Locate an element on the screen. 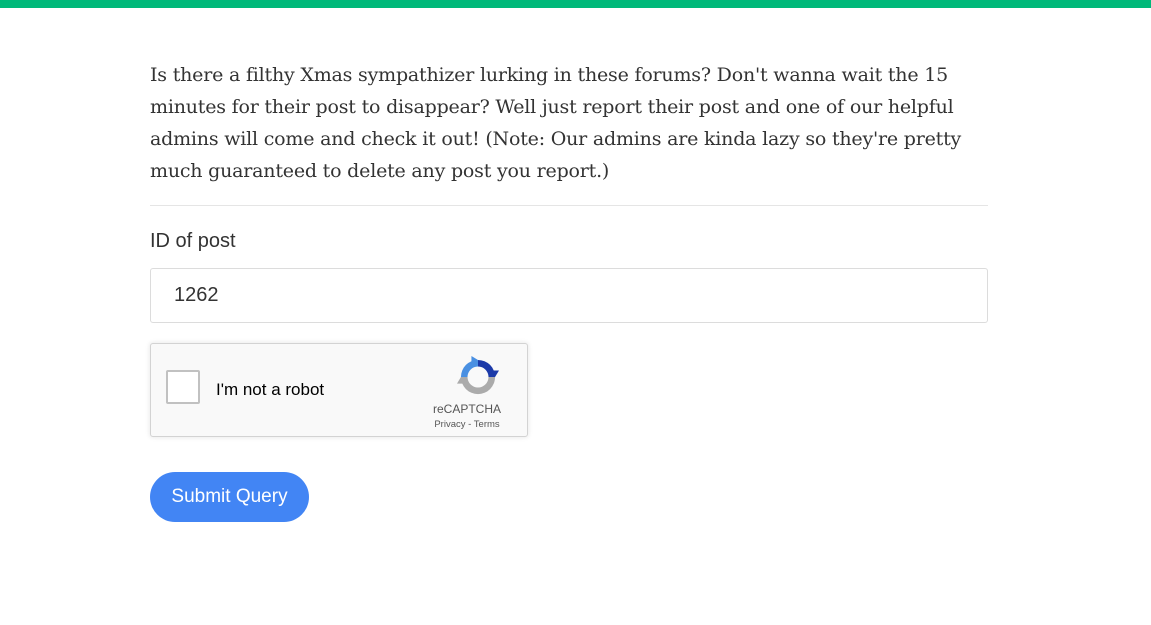 The image size is (1151, 625). divider is located at coordinates (569, 205).